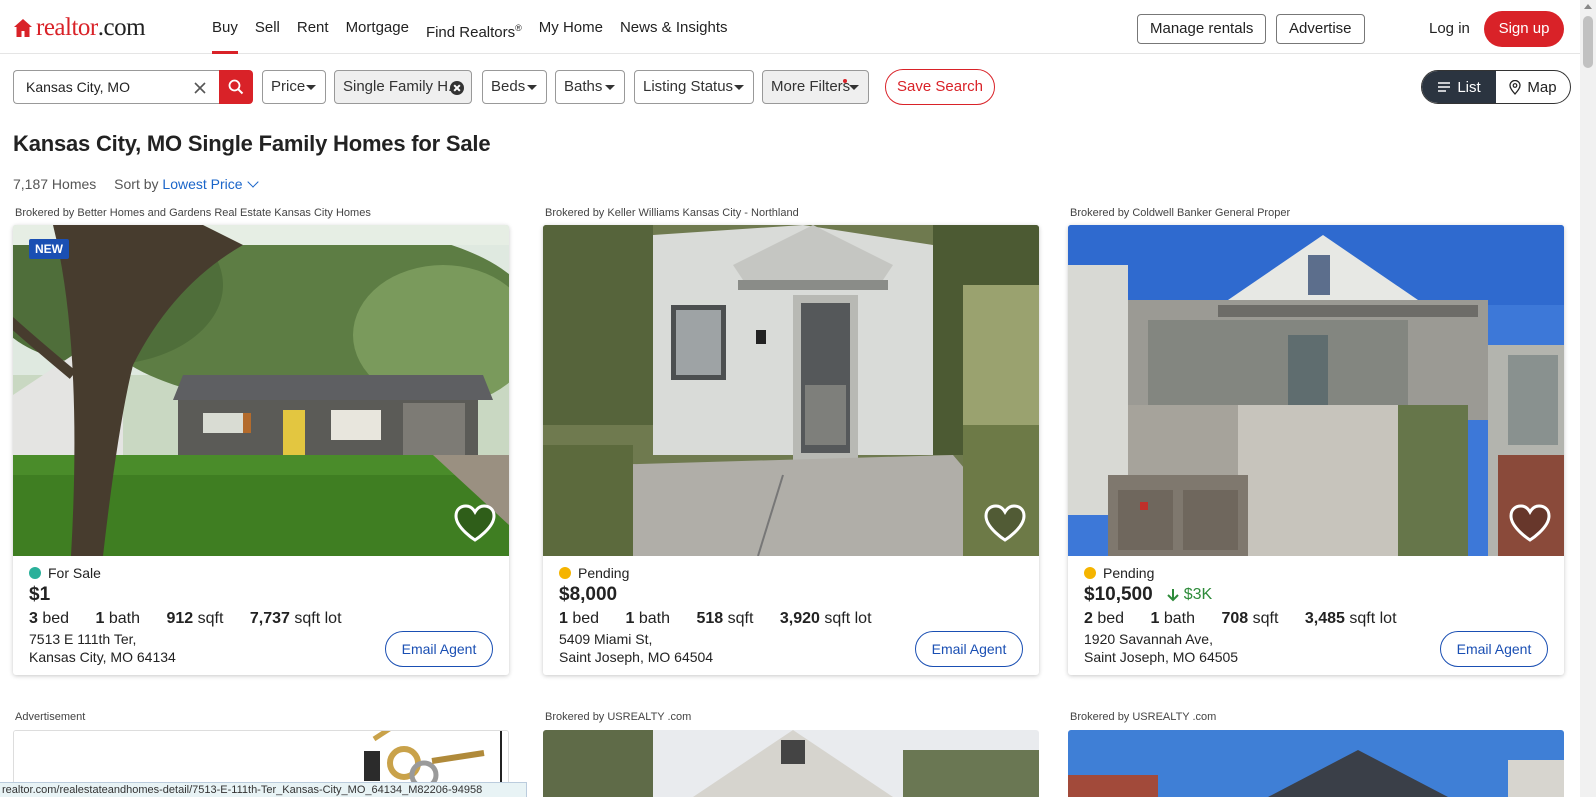 The image size is (1596, 797). Describe the element at coordinates (49, 618) in the screenshot. I see `beds-spec: 3 bed` at that location.